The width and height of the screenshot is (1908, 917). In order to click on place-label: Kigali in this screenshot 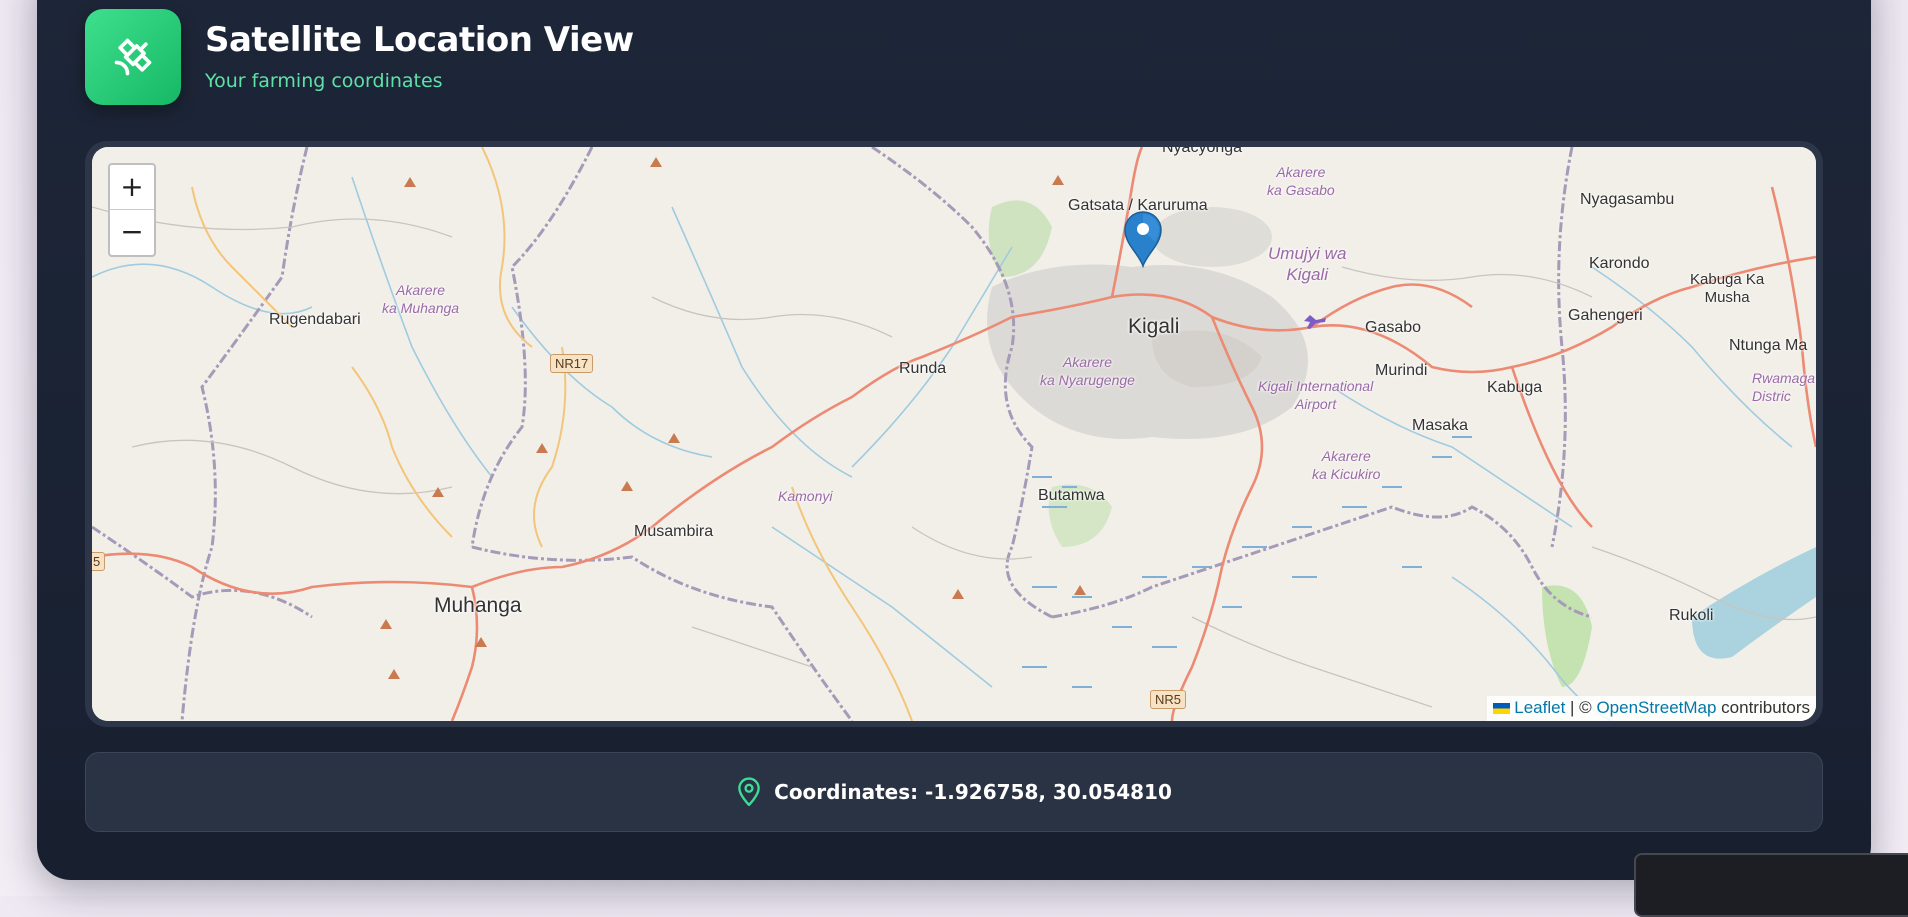, I will do `click(1154, 326)`.